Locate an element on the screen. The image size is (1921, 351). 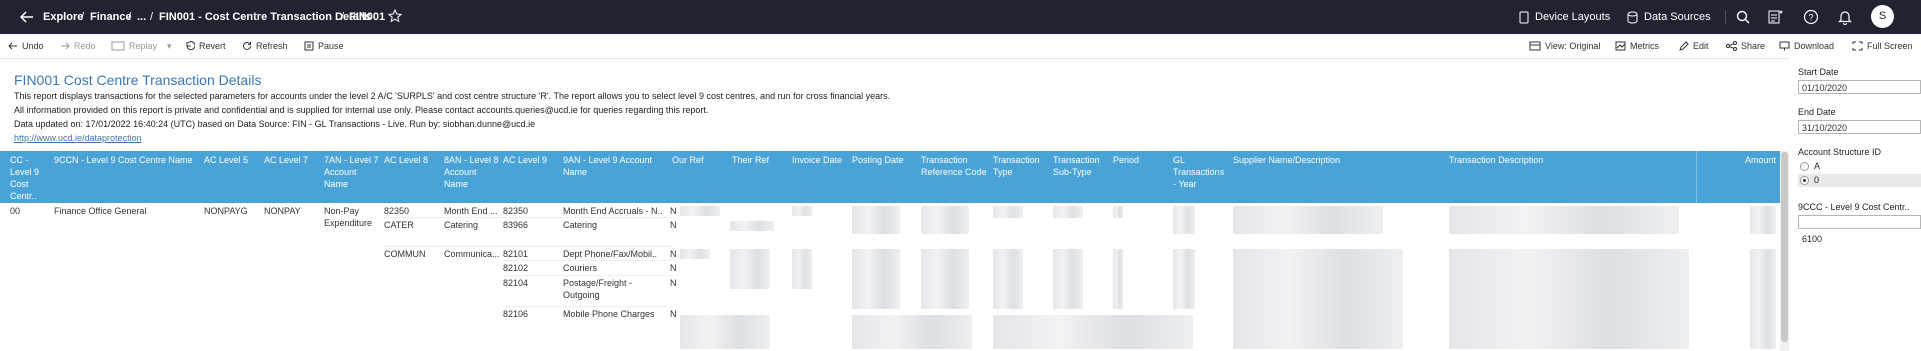
column-header-transaction-type: Transaction Type is located at coordinates (1020, 166).